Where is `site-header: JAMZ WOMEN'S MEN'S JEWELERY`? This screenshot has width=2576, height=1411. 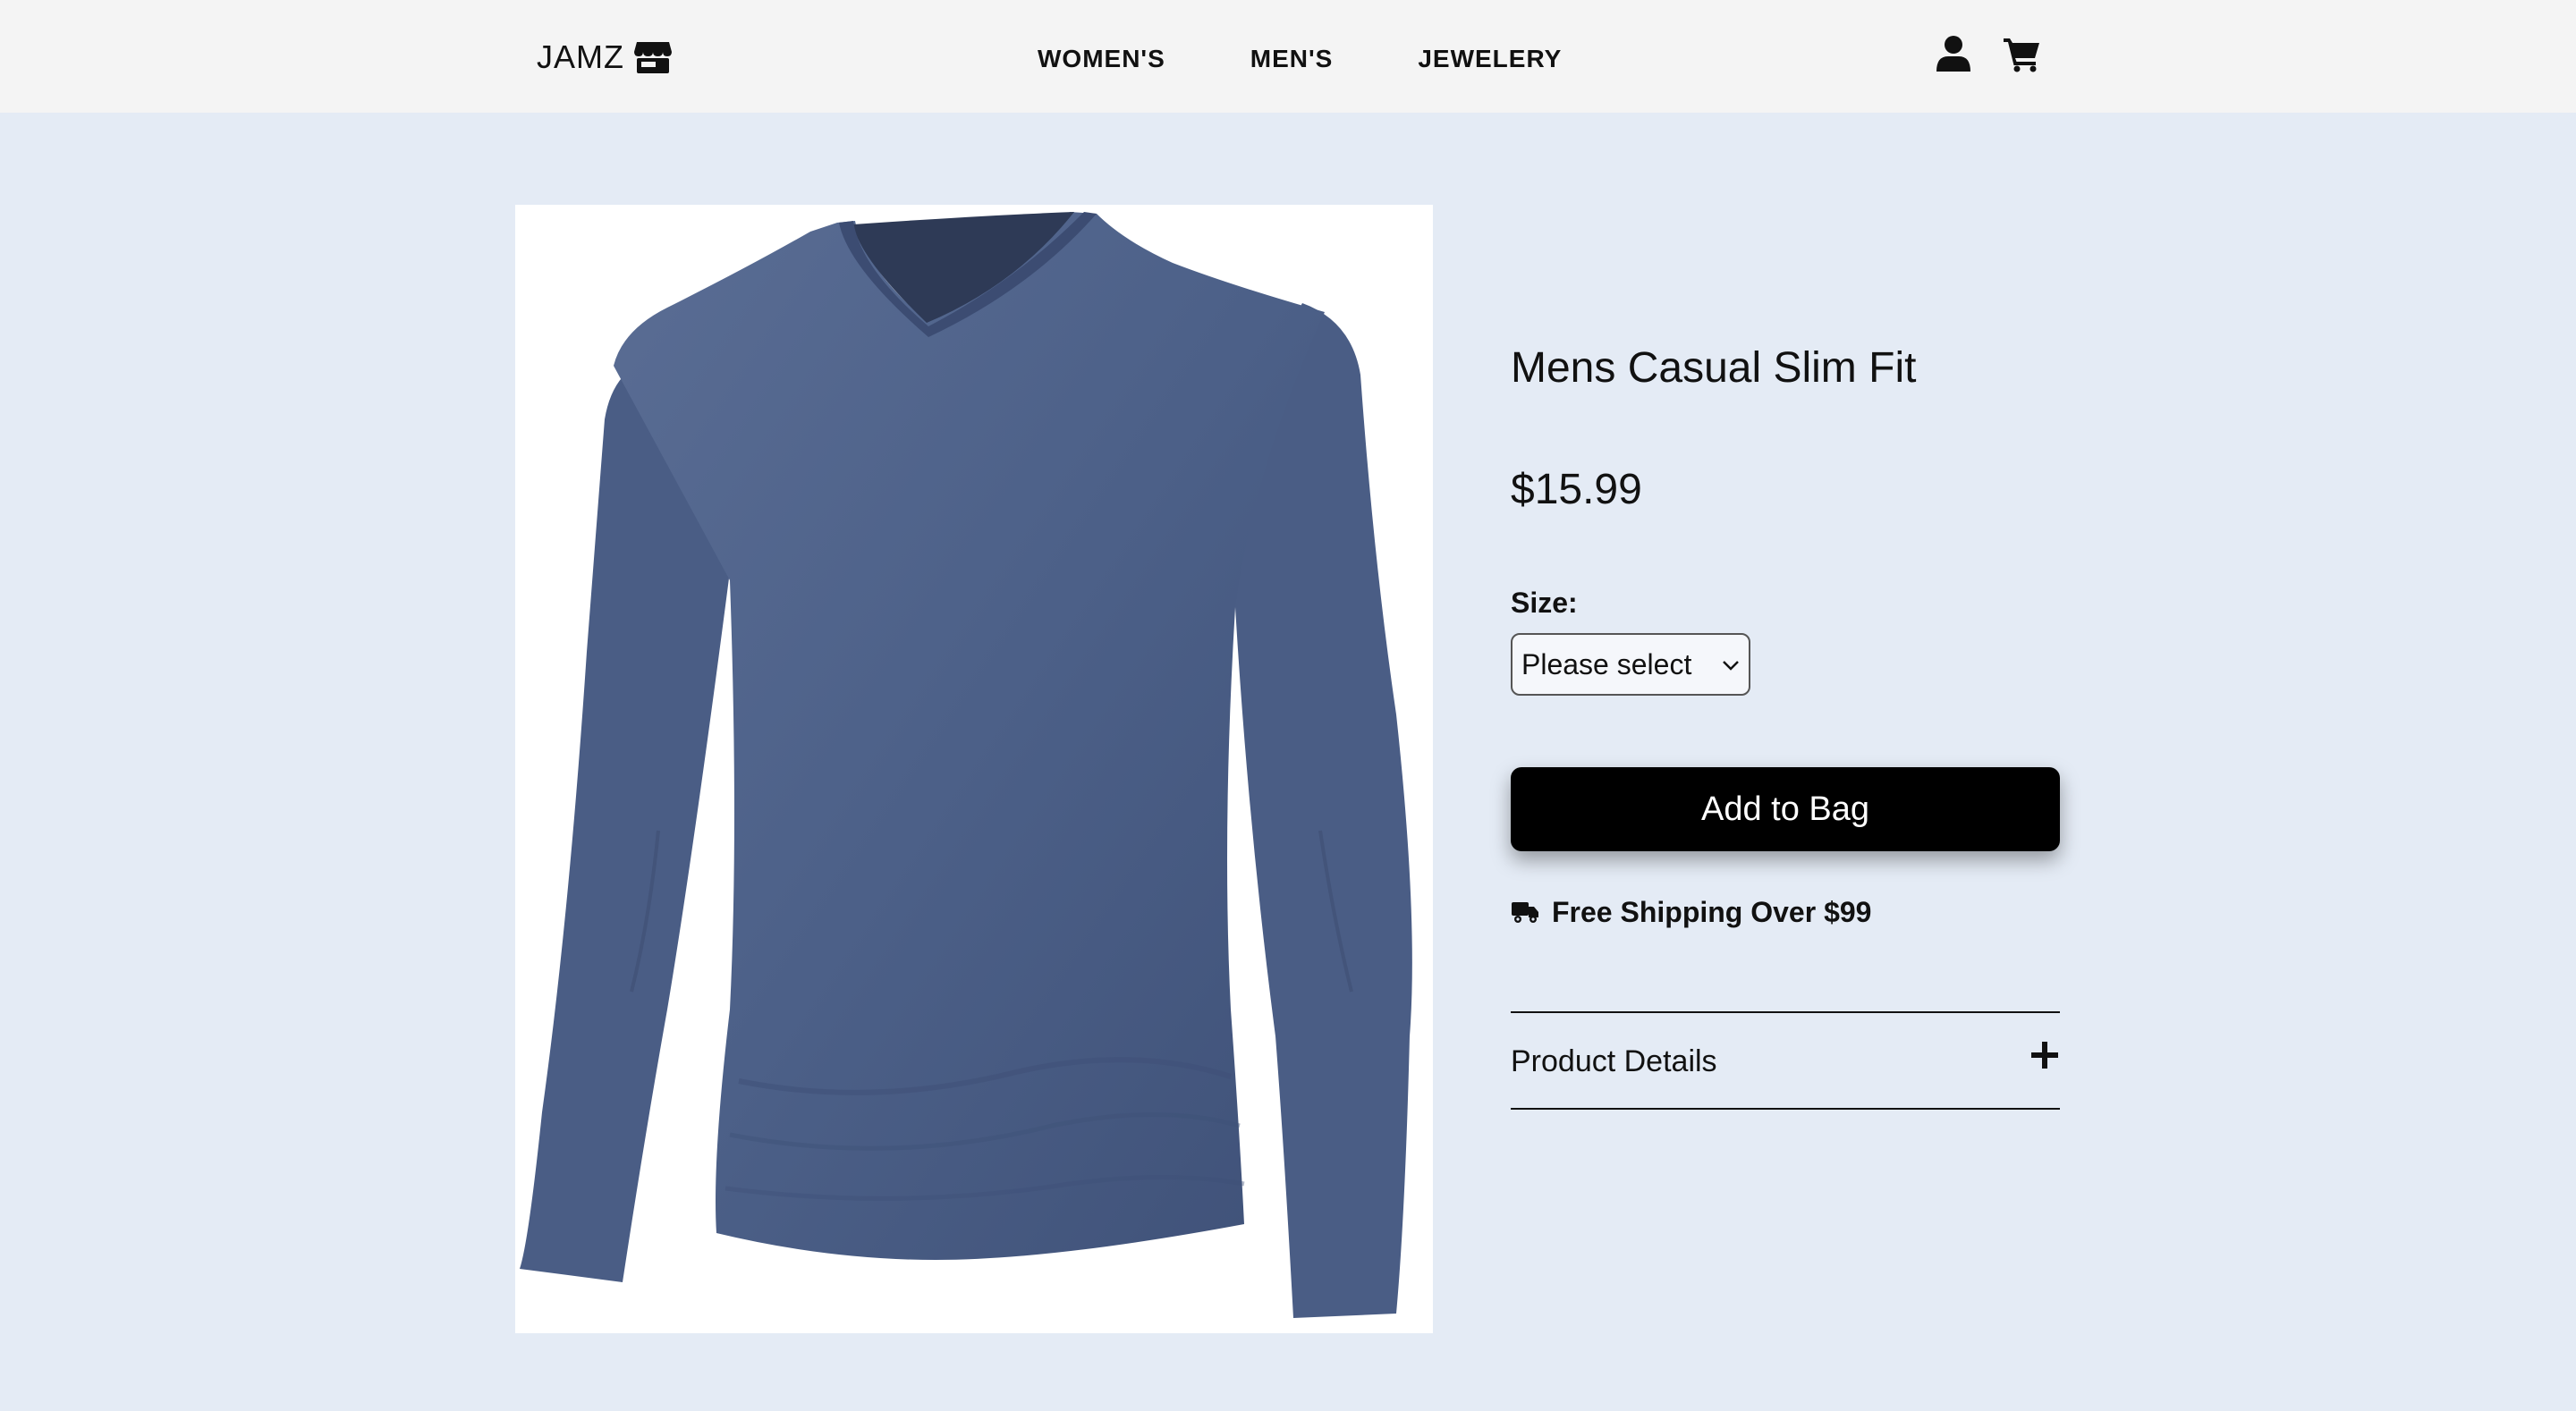
site-header: JAMZ WOMEN'S MEN'S JEWELERY is located at coordinates (1288, 57).